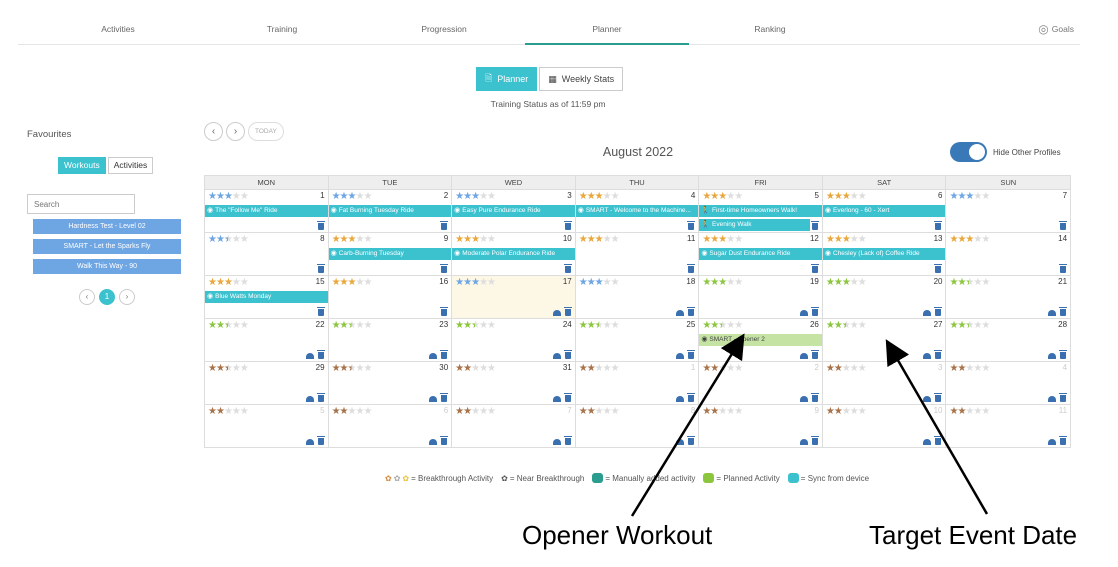  What do you see at coordinates (973, 535) in the screenshot?
I see `target-event-date-annotation: Target Event Date` at bounding box center [973, 535].